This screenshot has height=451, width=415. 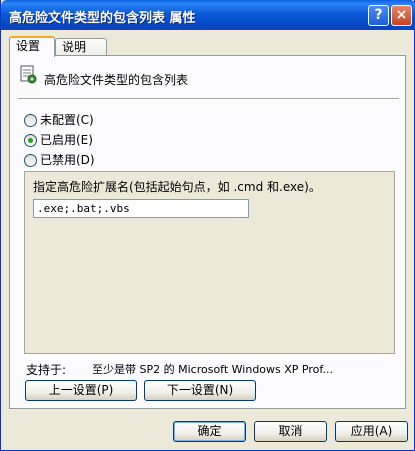 I want to click on help-button: ?, so click(x=378, y=15).